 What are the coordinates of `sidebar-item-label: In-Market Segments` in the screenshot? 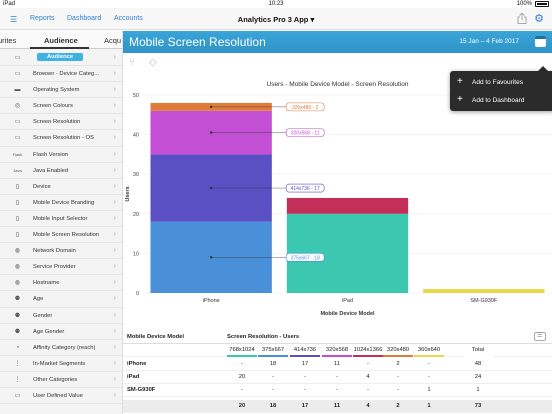 It's located at (59, 363).